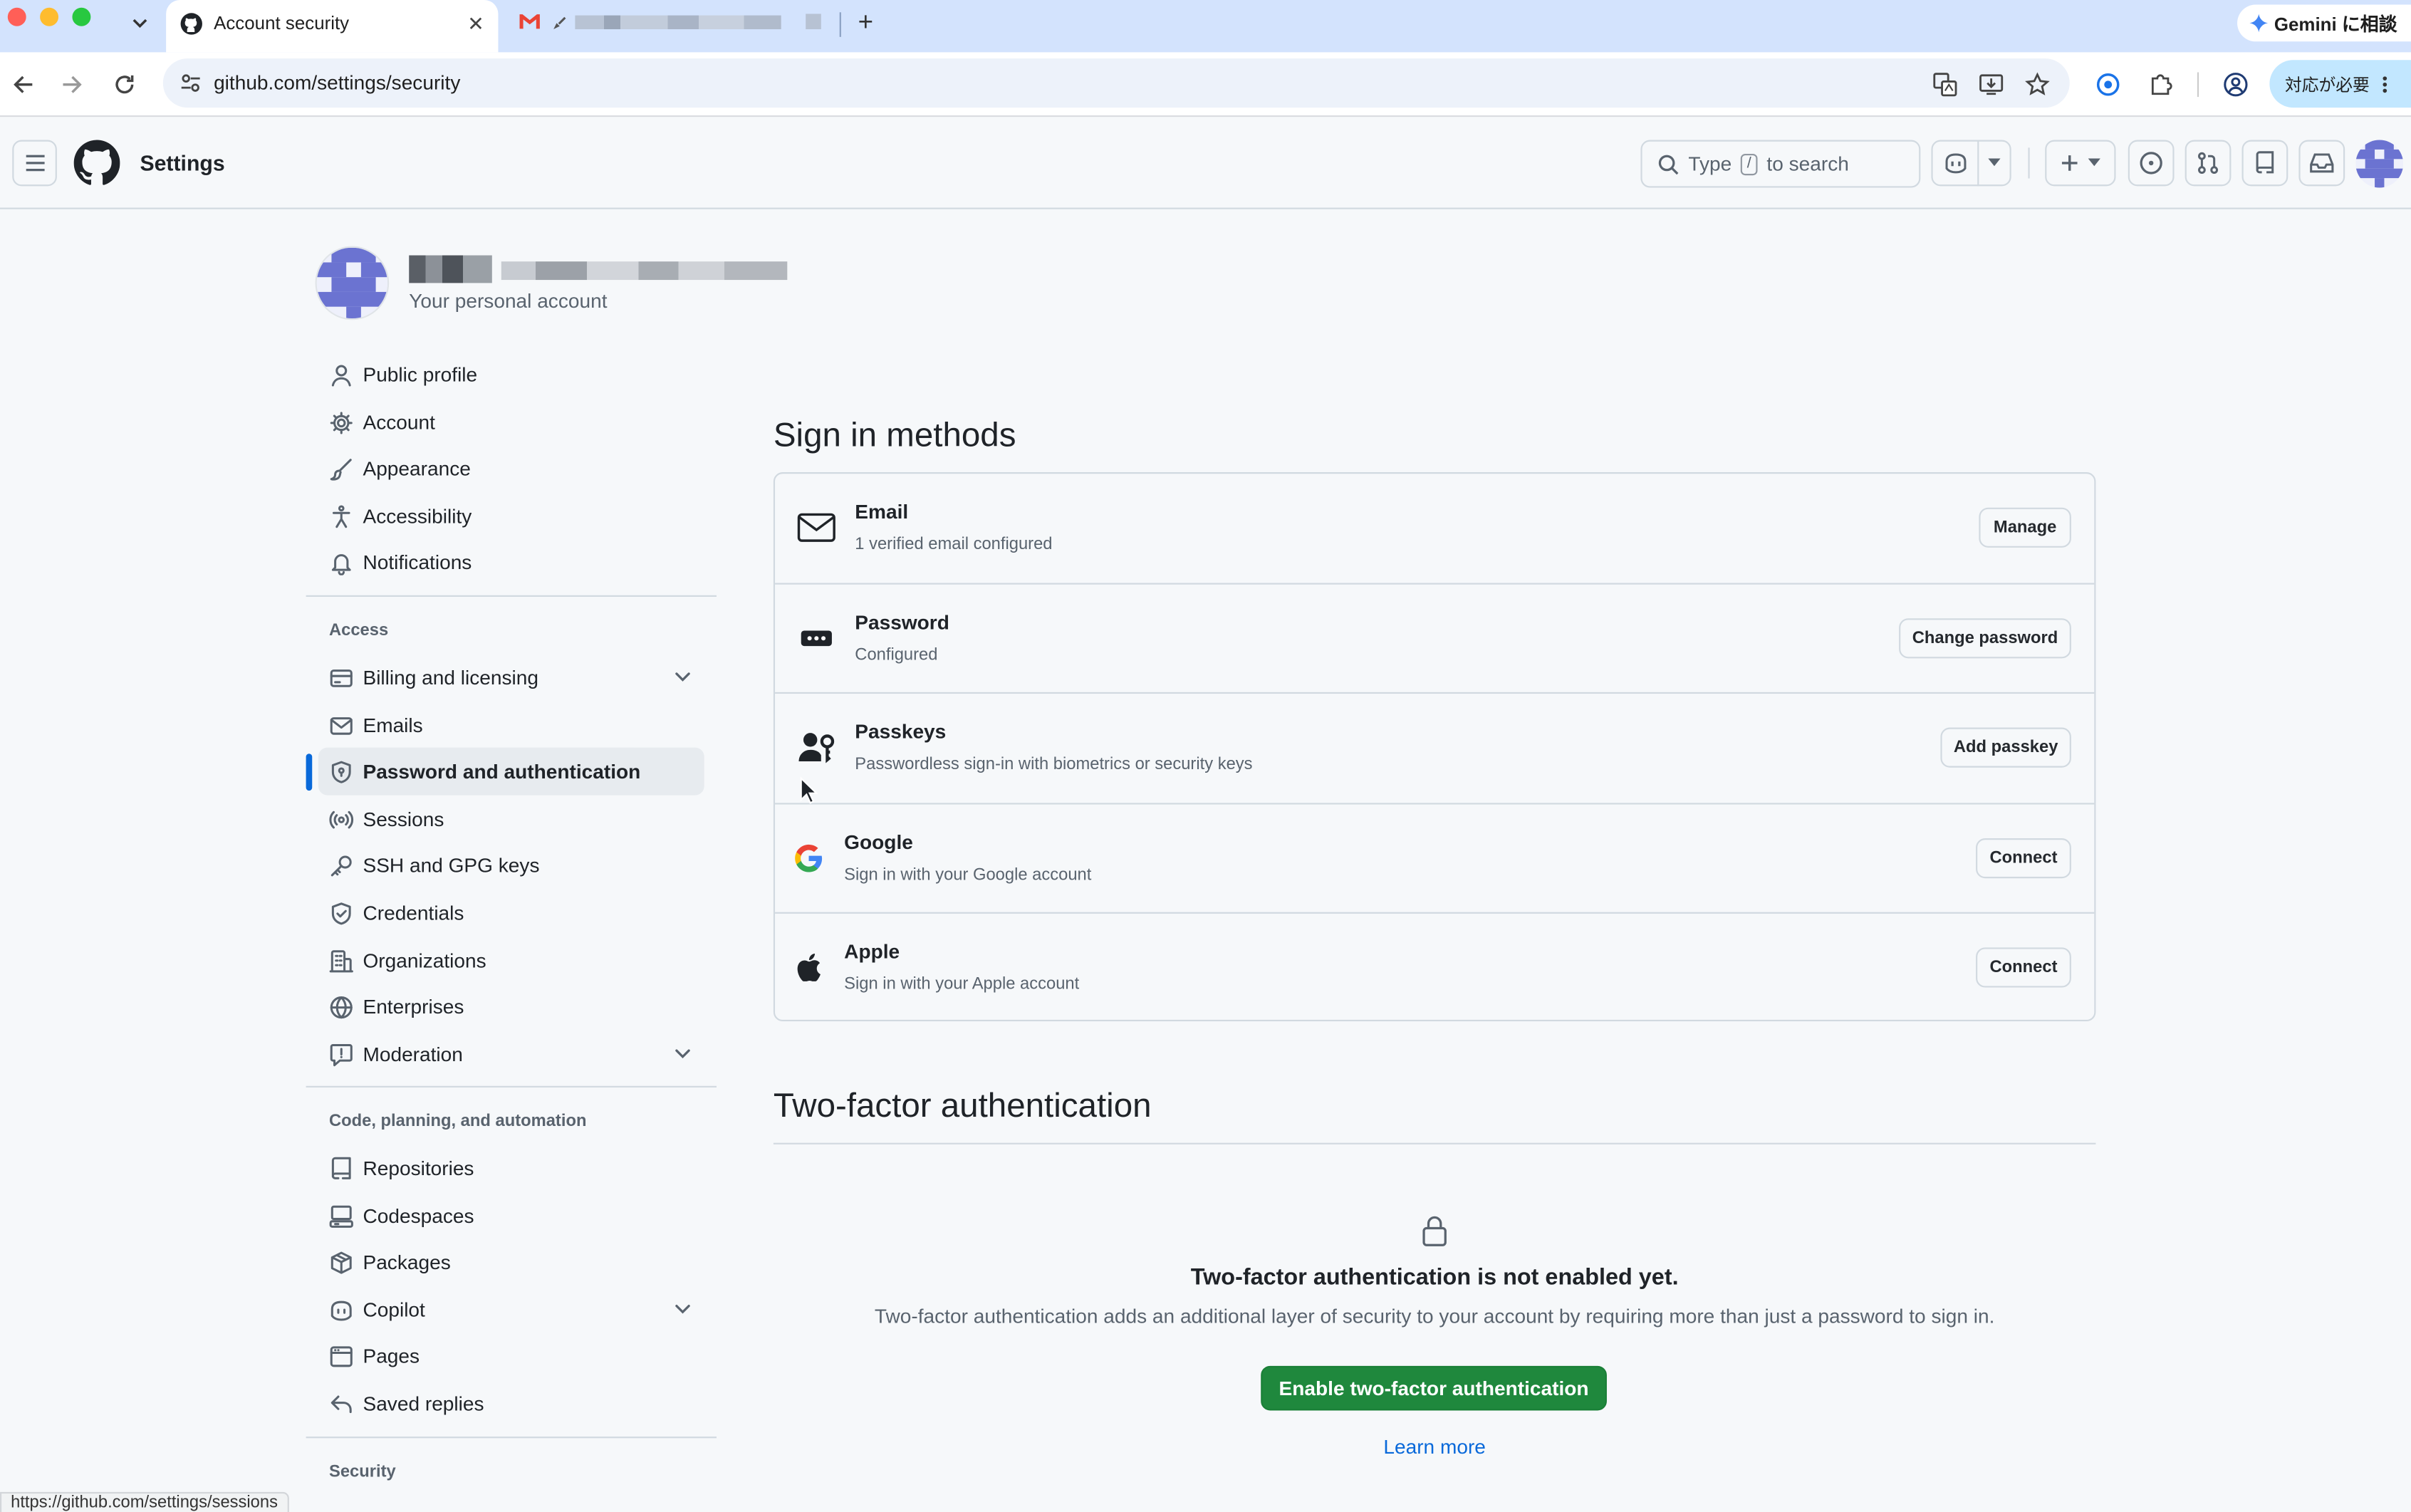 This screenshot has width=2411, height=1512. What do you see at coordinates (341, 1007) in the screenshot?
I see `globe-icon` at bounding box center [341, 1007].